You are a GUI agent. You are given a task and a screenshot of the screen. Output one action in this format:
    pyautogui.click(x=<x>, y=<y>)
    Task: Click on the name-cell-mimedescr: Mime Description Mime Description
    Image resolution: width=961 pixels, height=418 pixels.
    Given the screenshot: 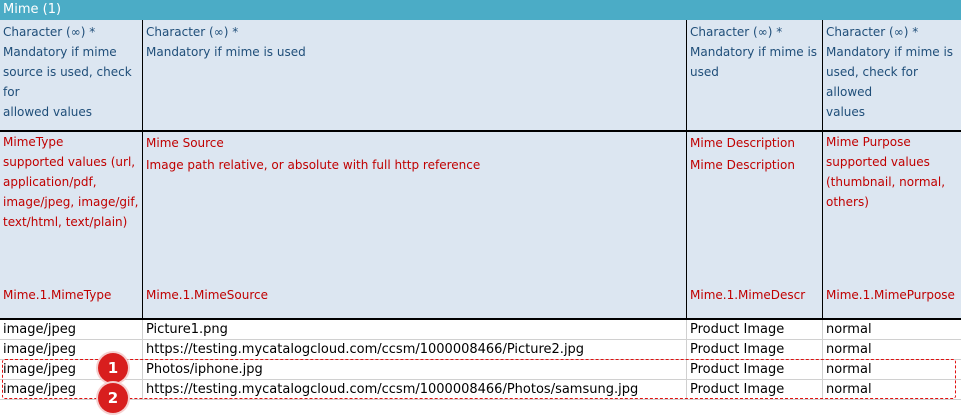 What is the action you would take?
    pyautogui.click(x=742, y=154)
    